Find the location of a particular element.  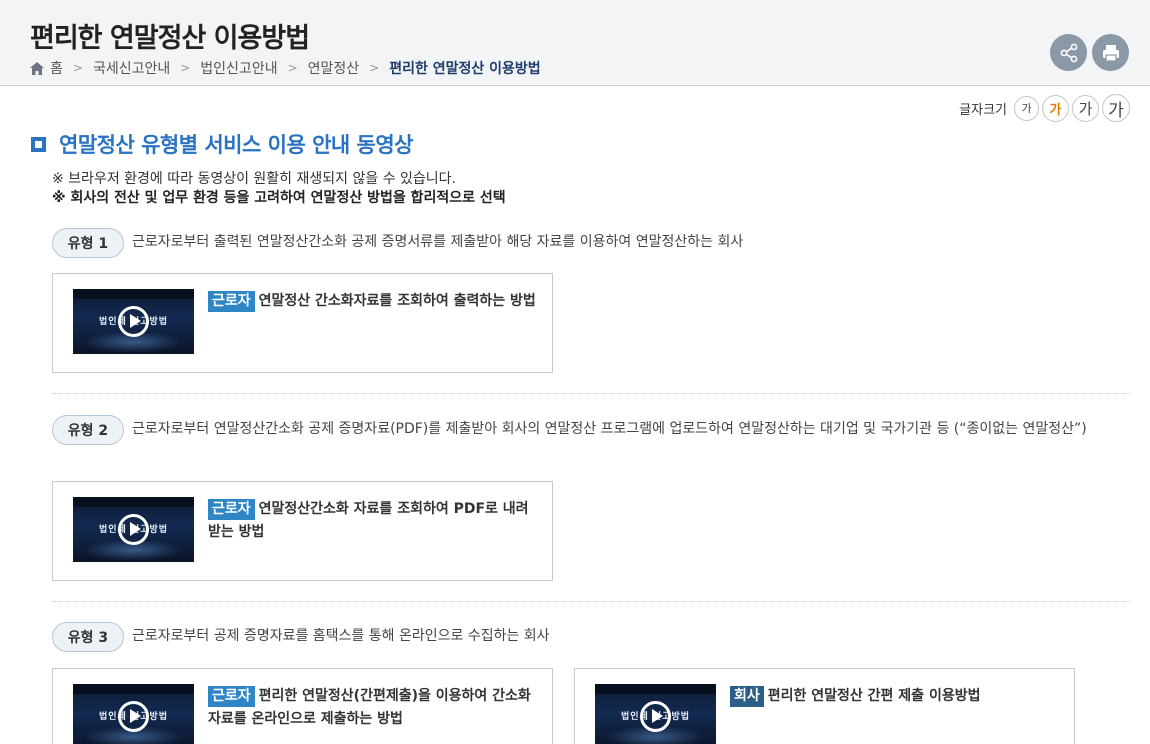

breadcrumb-item-corporate-guide: 법인신고안내 is located at coordinates (238, 68).